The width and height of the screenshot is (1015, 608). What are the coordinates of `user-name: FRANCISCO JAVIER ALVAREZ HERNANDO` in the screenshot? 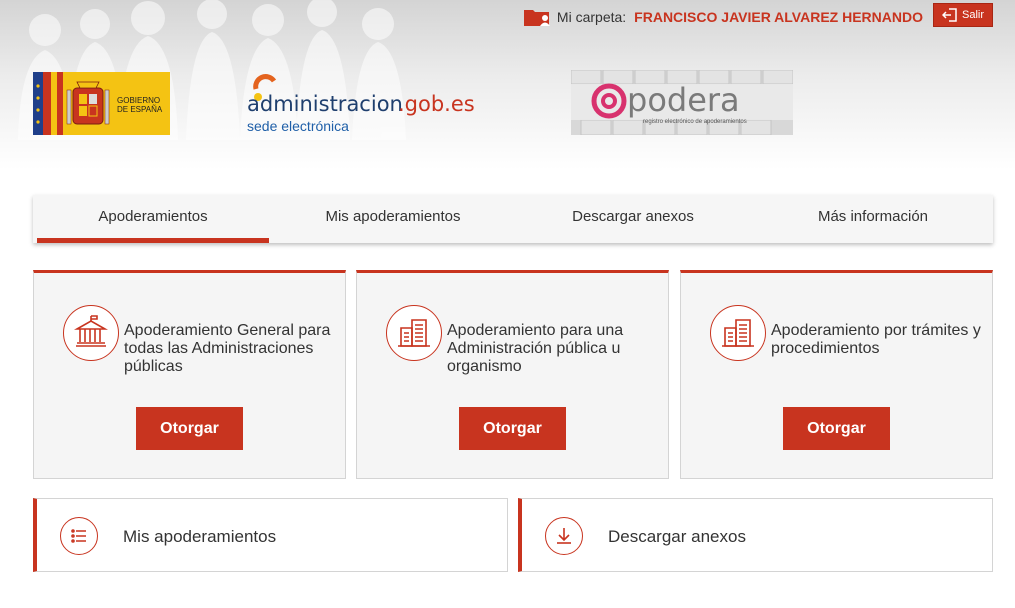 It's located at (778, 17).